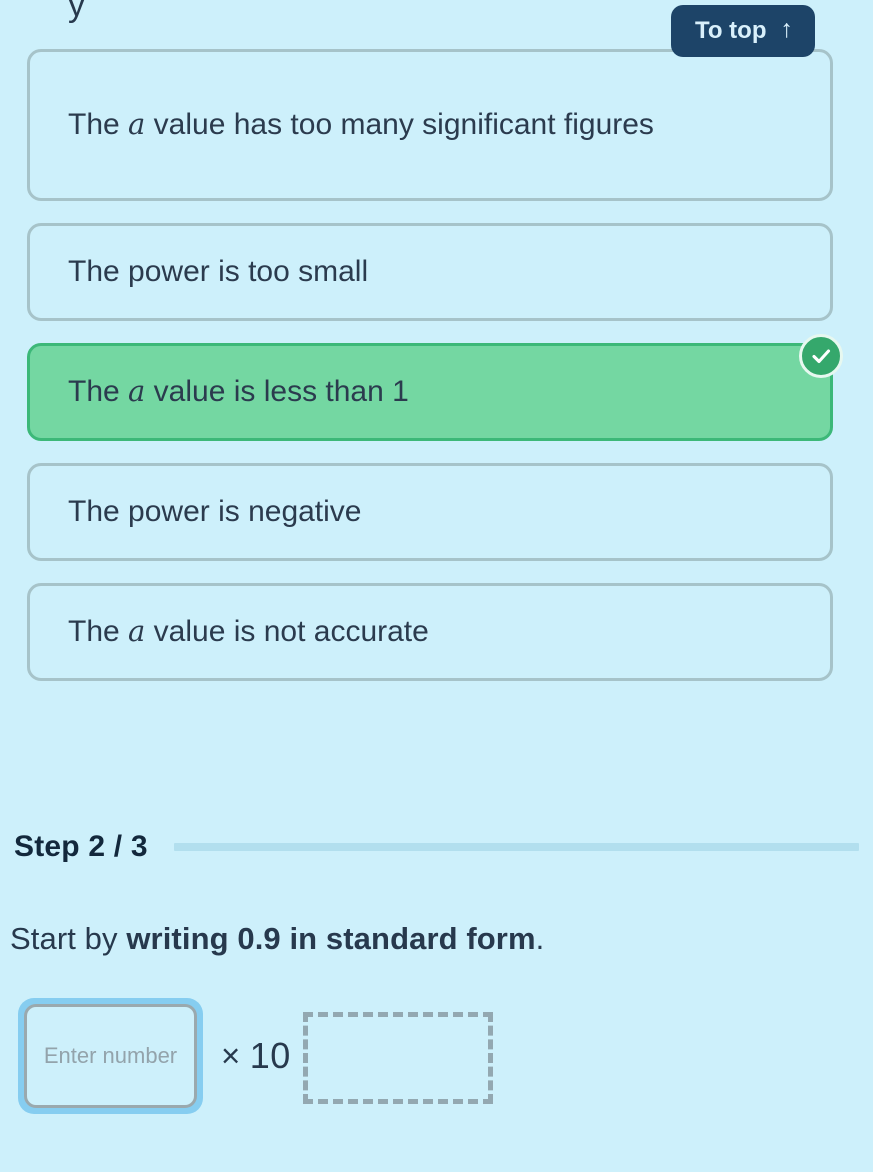  I want to click on base-ten-label: 10, so click(270, 1055).